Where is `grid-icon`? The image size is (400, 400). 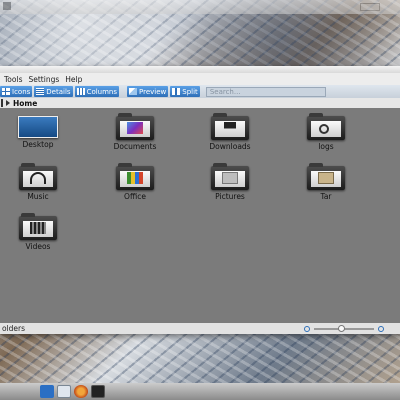
grid-icon is located at coordinates (6, 91).